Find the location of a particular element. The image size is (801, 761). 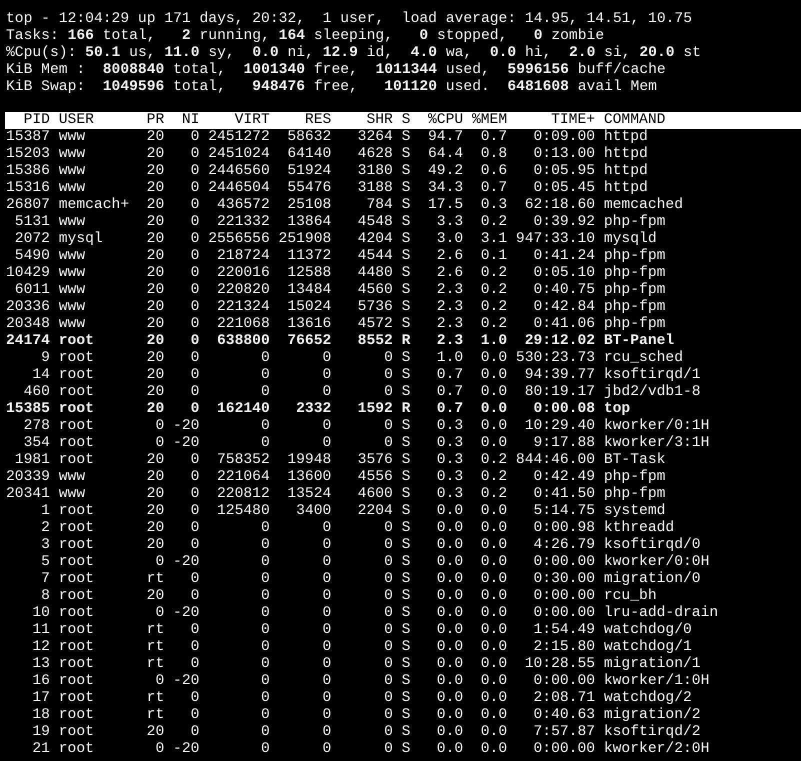

table-cell-text: 2332 is located at coordinates (313, 409).